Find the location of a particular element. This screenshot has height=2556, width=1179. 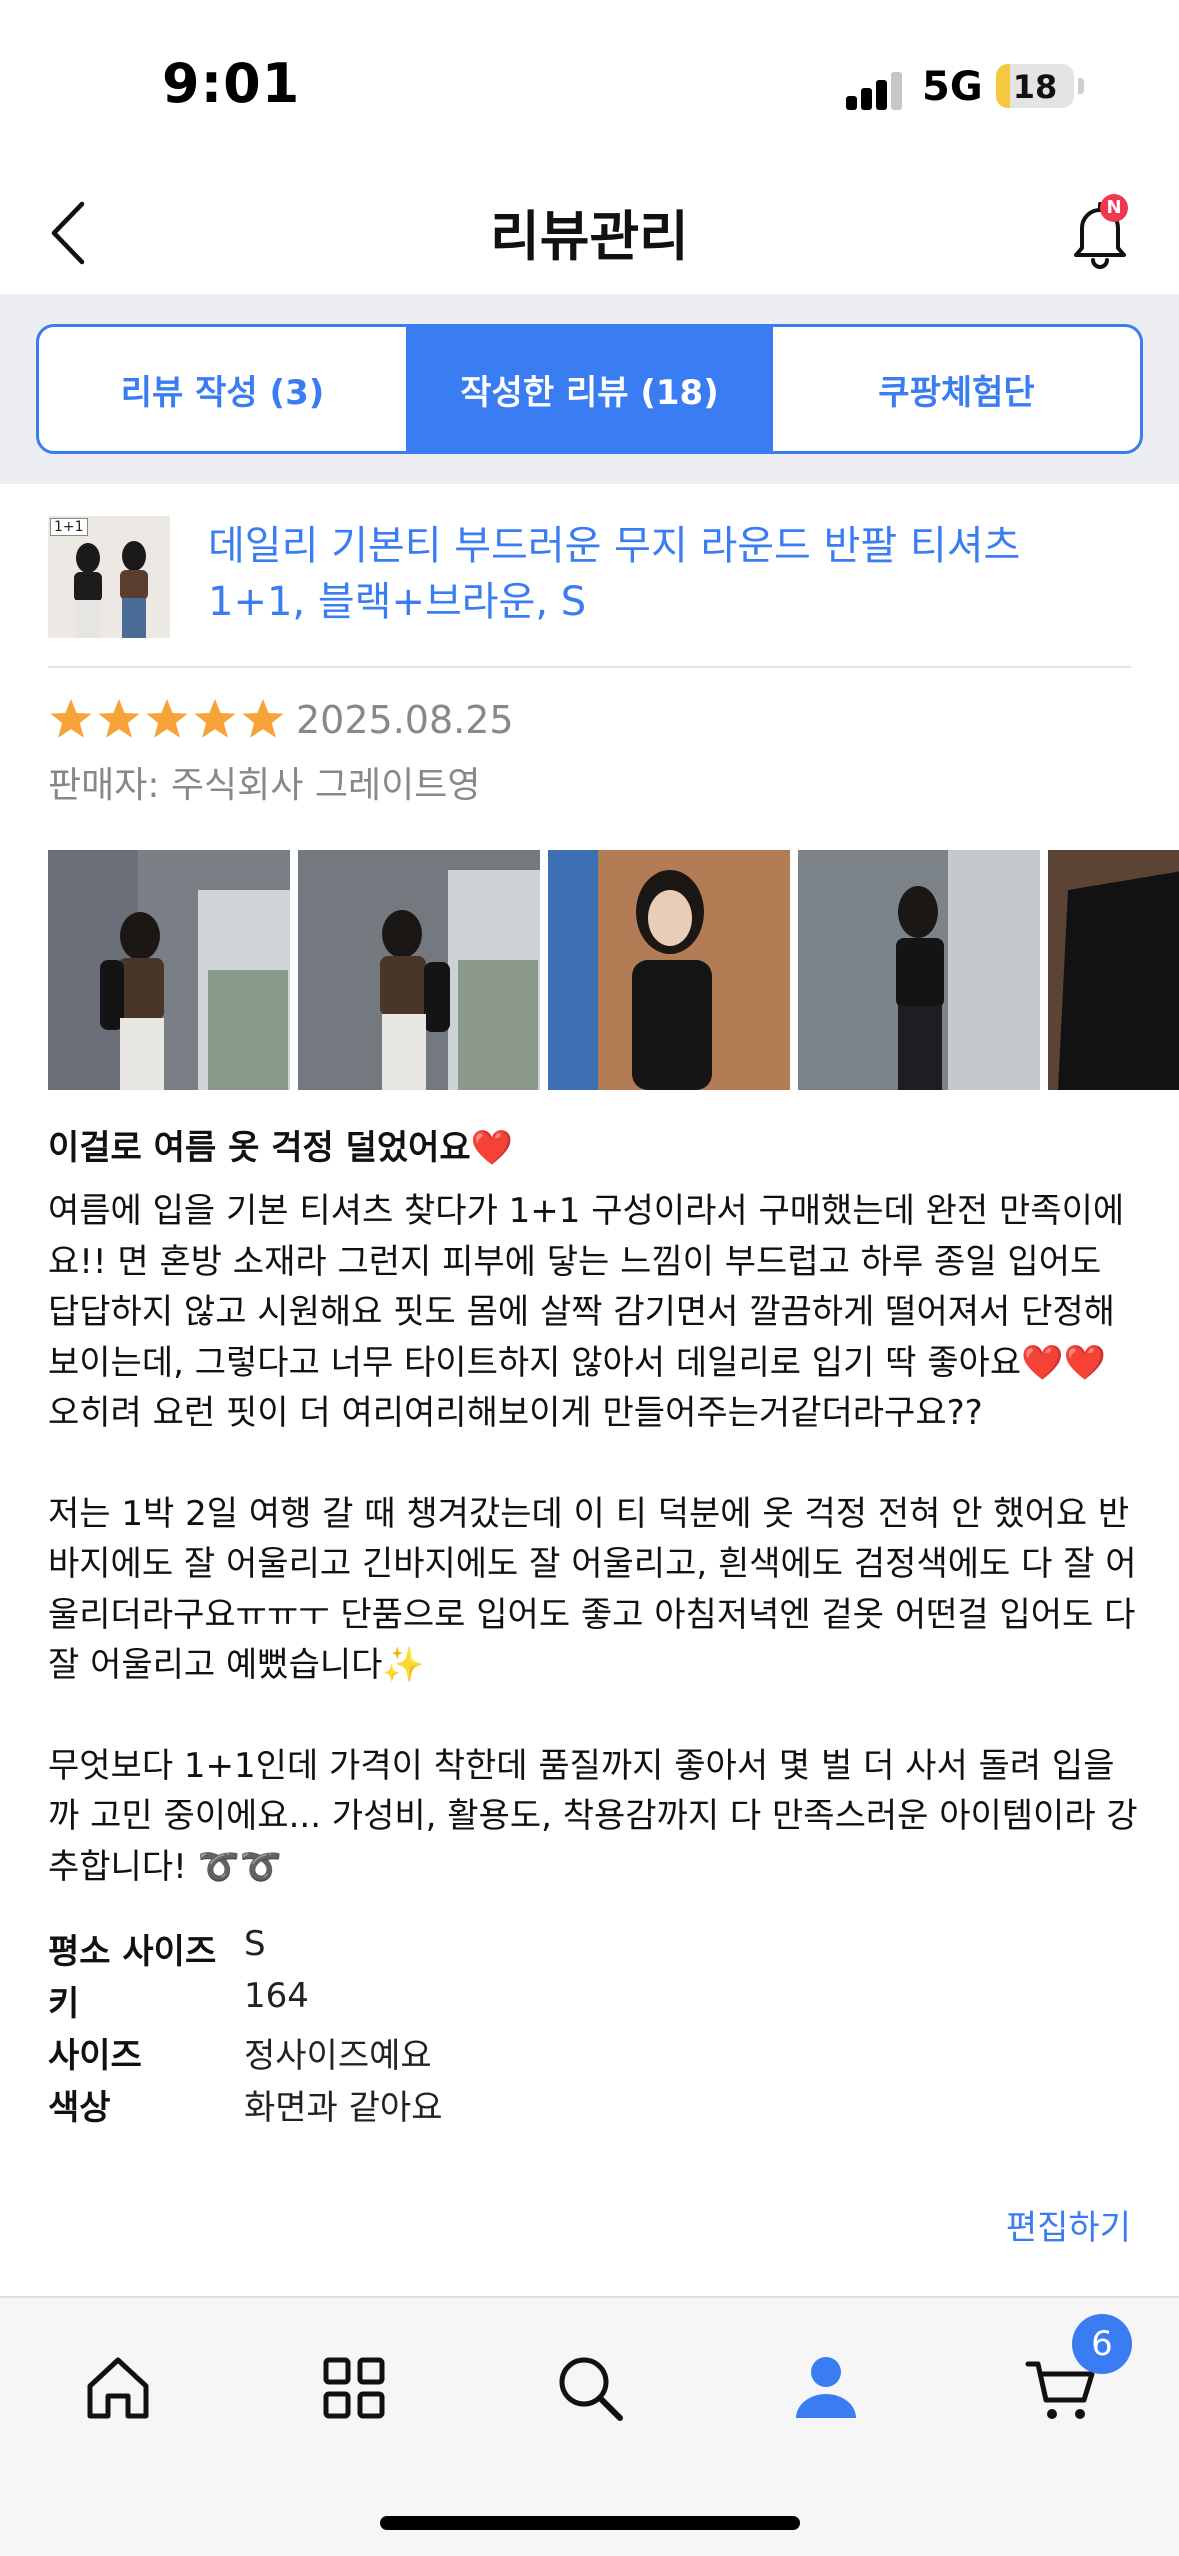

spec-row: 평소 사이즈 S is located at coordinates (398, 1950).